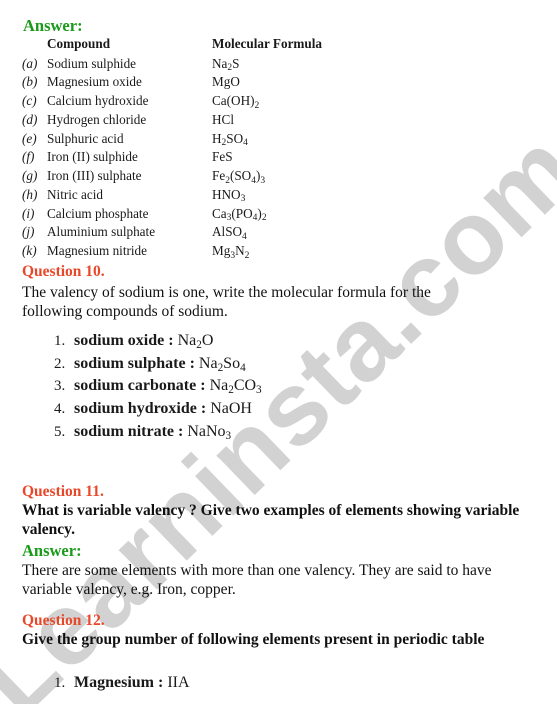 This screenshot has height=704, width=557. I want to click on molecular-formula: AlSO4, so click(229, 233).